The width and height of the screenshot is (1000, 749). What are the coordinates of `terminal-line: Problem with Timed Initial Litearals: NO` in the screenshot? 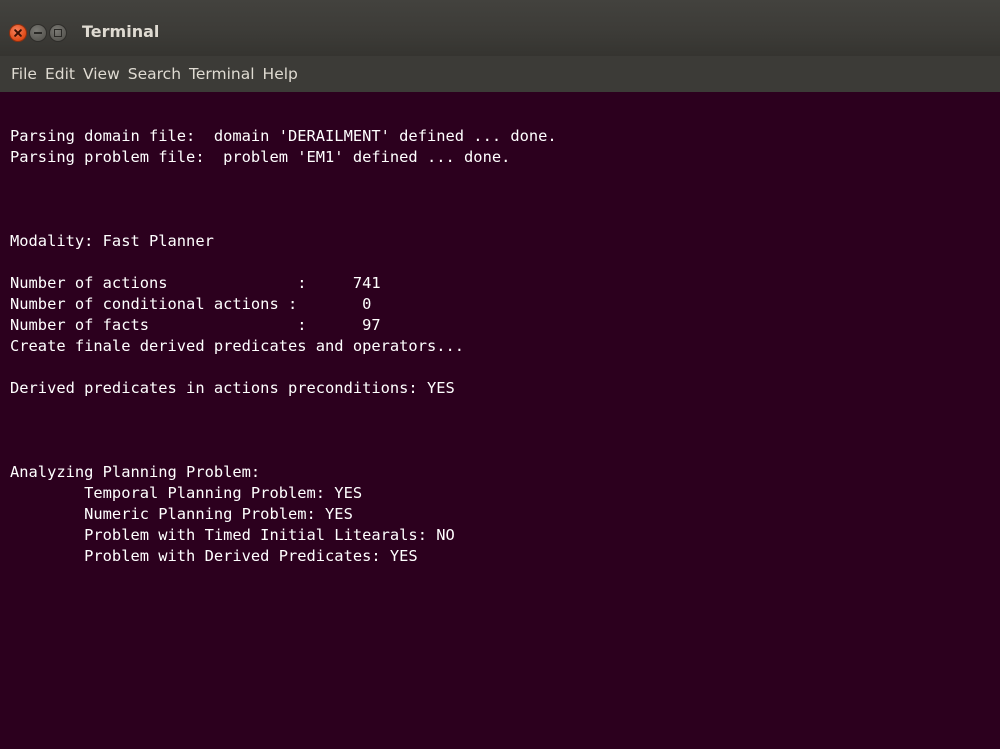 It's located at (232, 535).